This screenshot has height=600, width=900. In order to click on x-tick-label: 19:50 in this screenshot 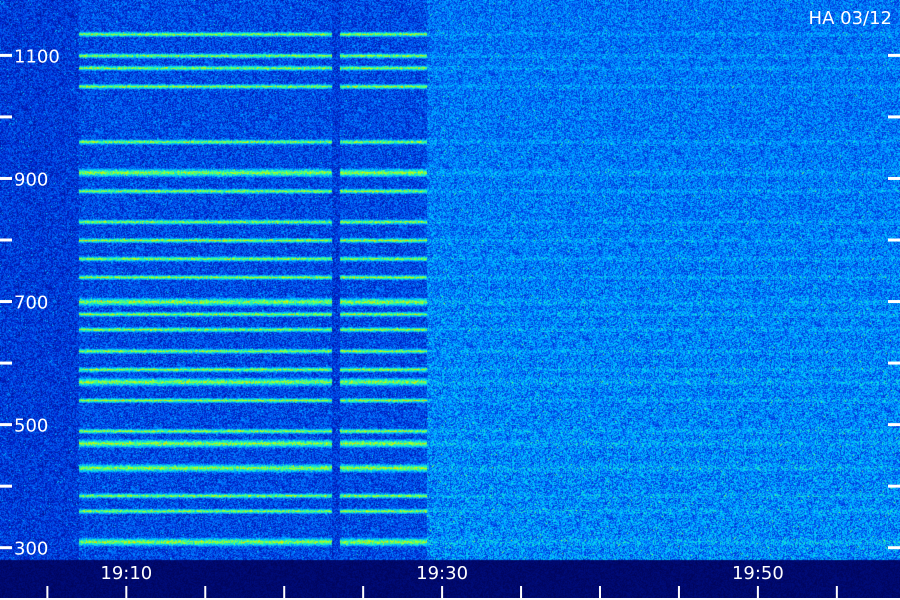, I will do `click(758, 573)`.